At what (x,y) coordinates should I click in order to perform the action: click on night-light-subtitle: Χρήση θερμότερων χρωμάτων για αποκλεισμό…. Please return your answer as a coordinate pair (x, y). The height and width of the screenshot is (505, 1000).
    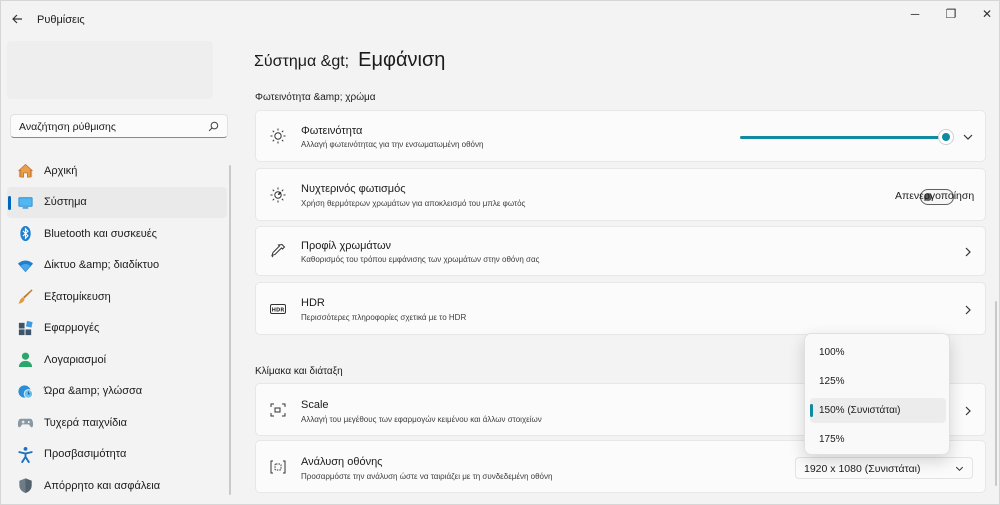
    Looking at the image, I should click on (413, 203).